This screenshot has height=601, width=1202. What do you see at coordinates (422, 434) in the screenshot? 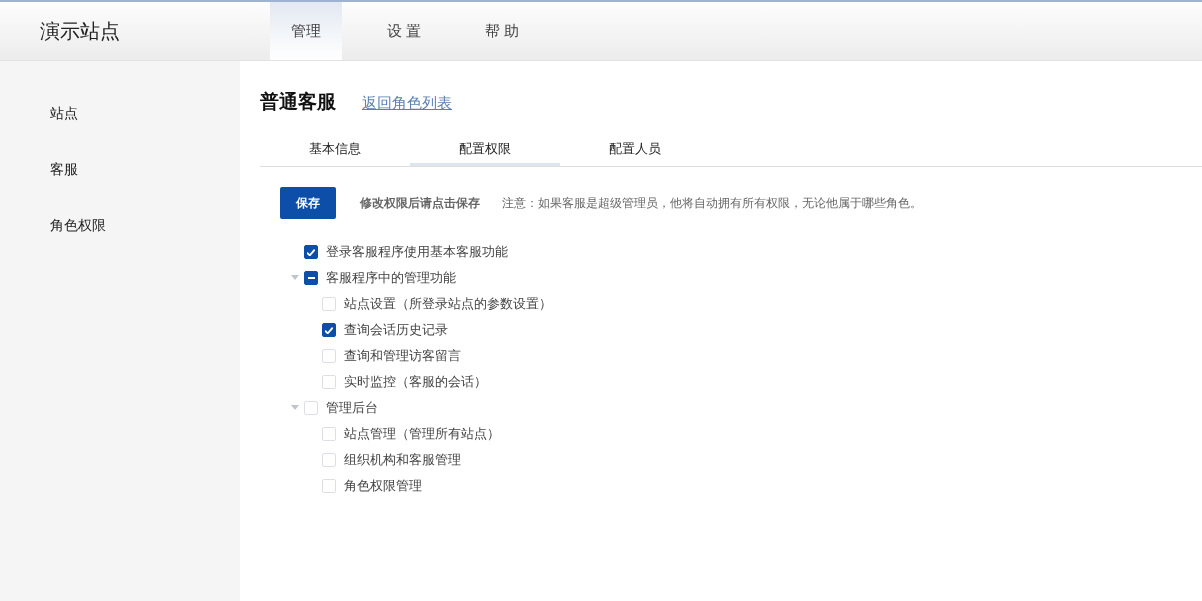
I see `permission-label: 站点管理（管理所有站点）` at bounding box center [422, 434].